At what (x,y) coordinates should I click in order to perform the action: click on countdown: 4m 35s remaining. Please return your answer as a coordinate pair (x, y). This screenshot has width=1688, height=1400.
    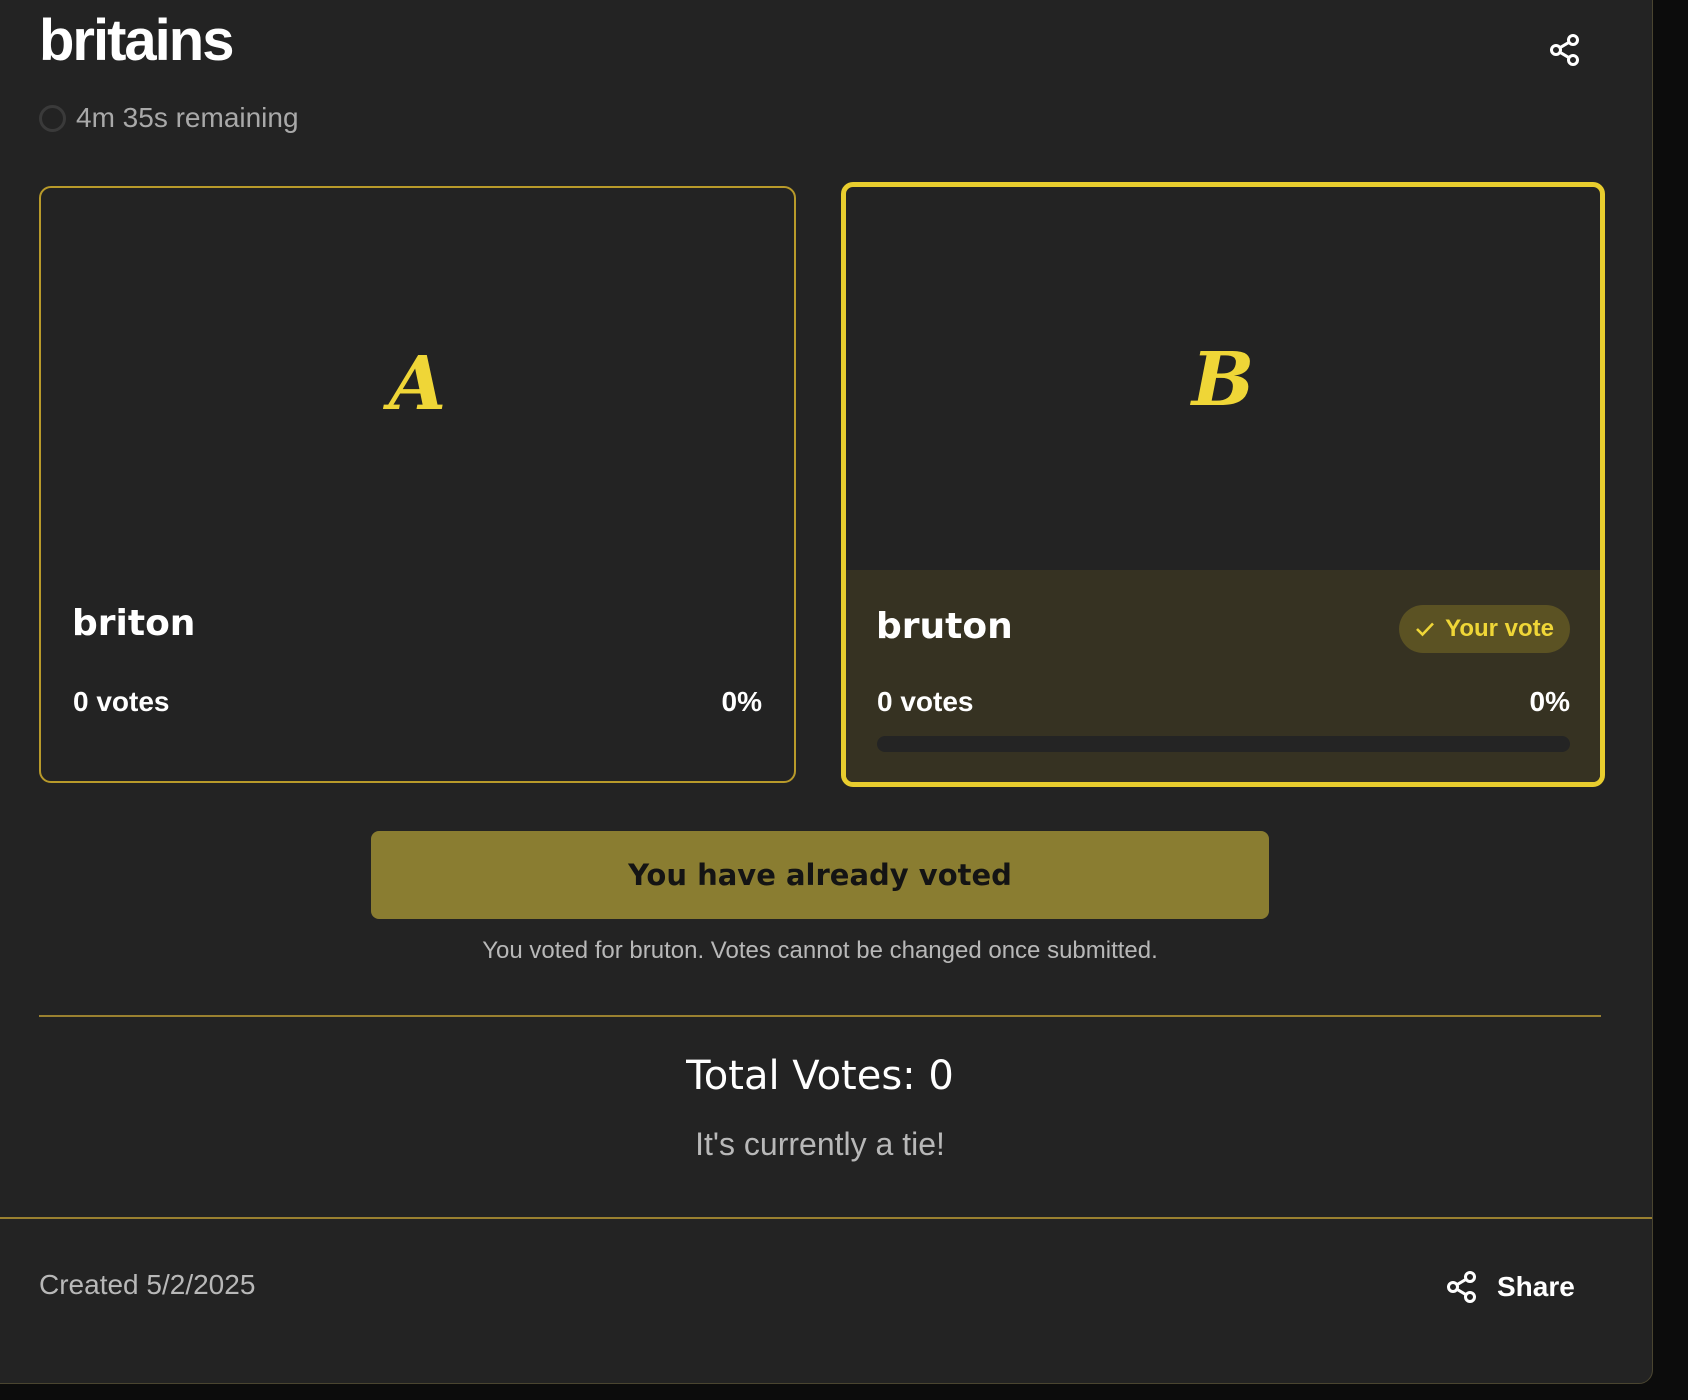
    Looking at the image, I should click on (169, 118).